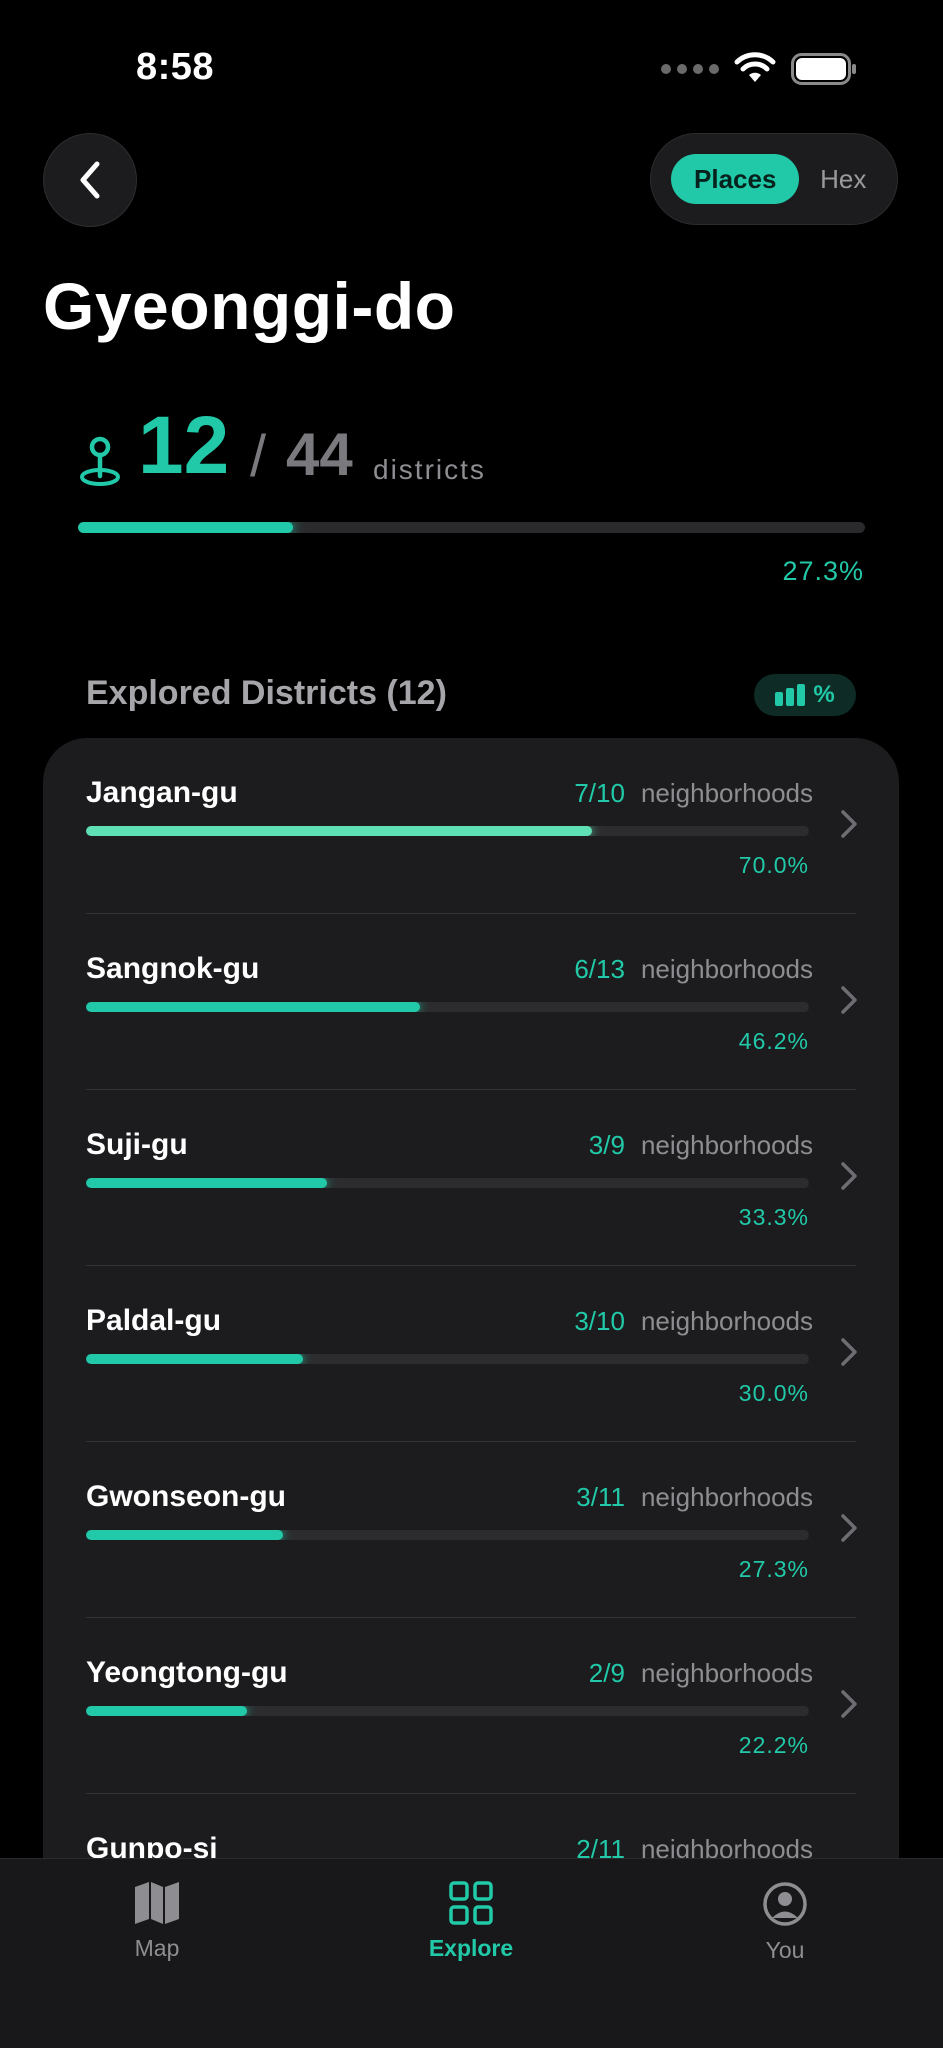 The image size is (943, 2048). What do you see at coordinates (471, 527) in the screenshot?
I see `summary-progress-bar` at bounding box center [471, 527].